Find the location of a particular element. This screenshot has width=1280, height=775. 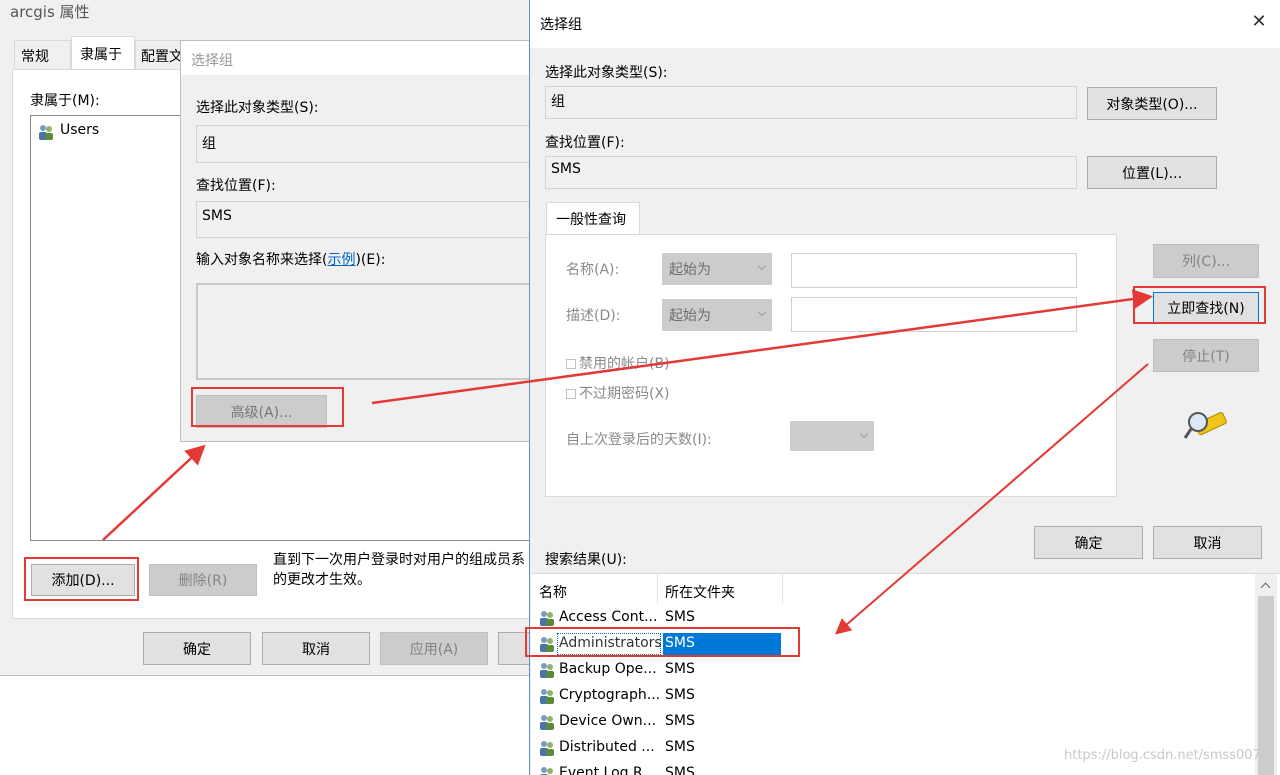

arrow-find-now-to-result is located at coordinates (991, 499).